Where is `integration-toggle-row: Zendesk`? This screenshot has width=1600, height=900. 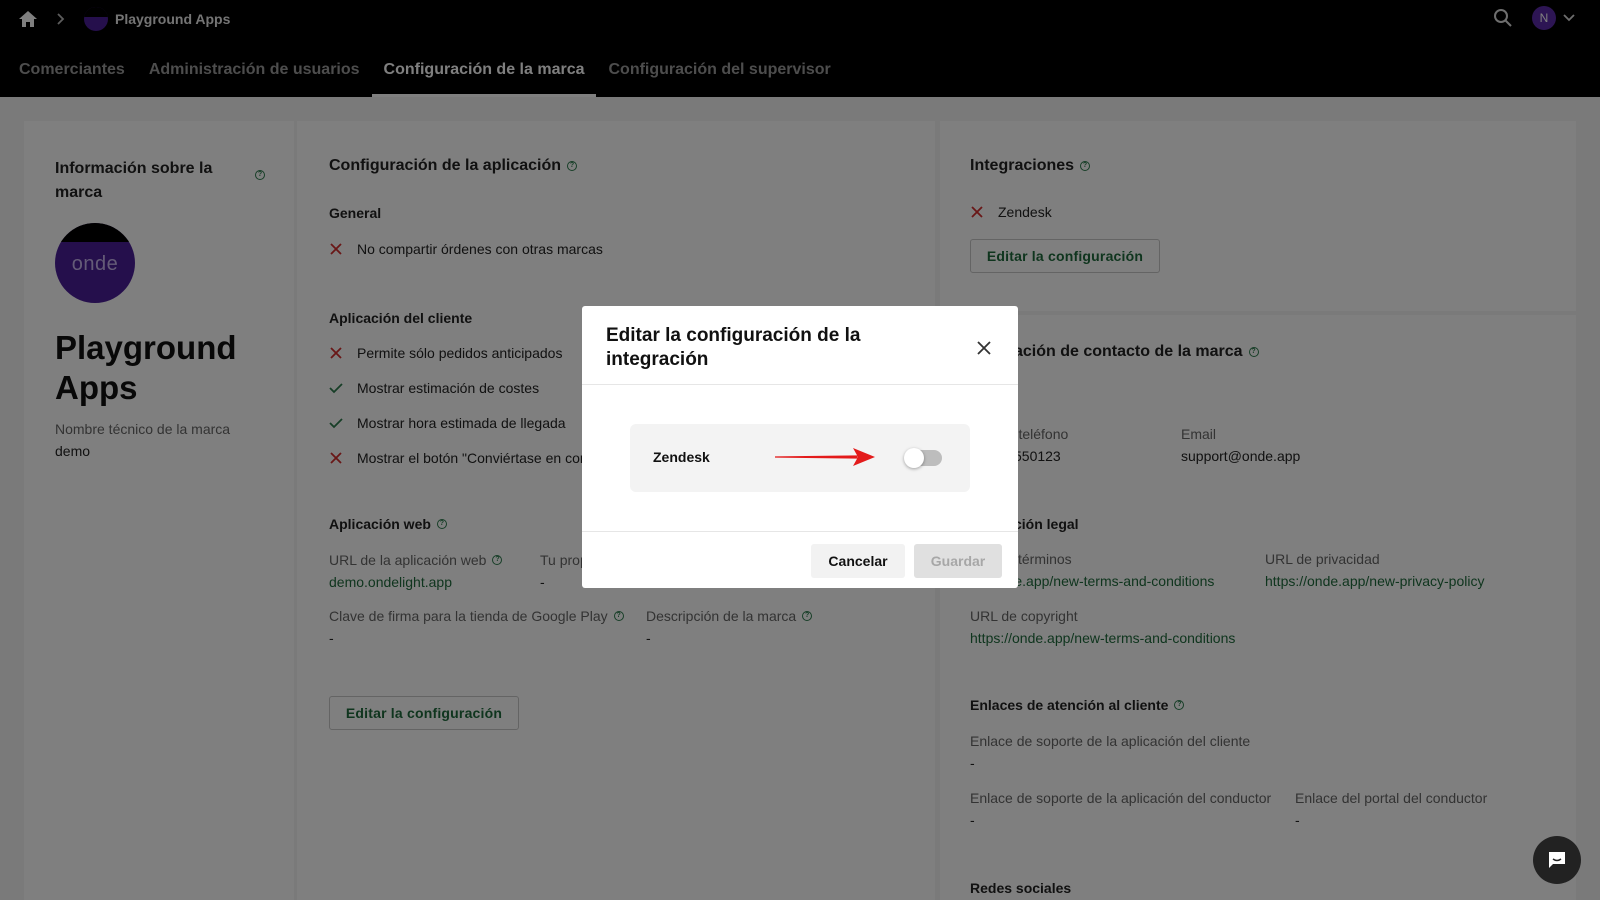
integration-toggle-row: Zendesk is located at coordinates (800, 458).